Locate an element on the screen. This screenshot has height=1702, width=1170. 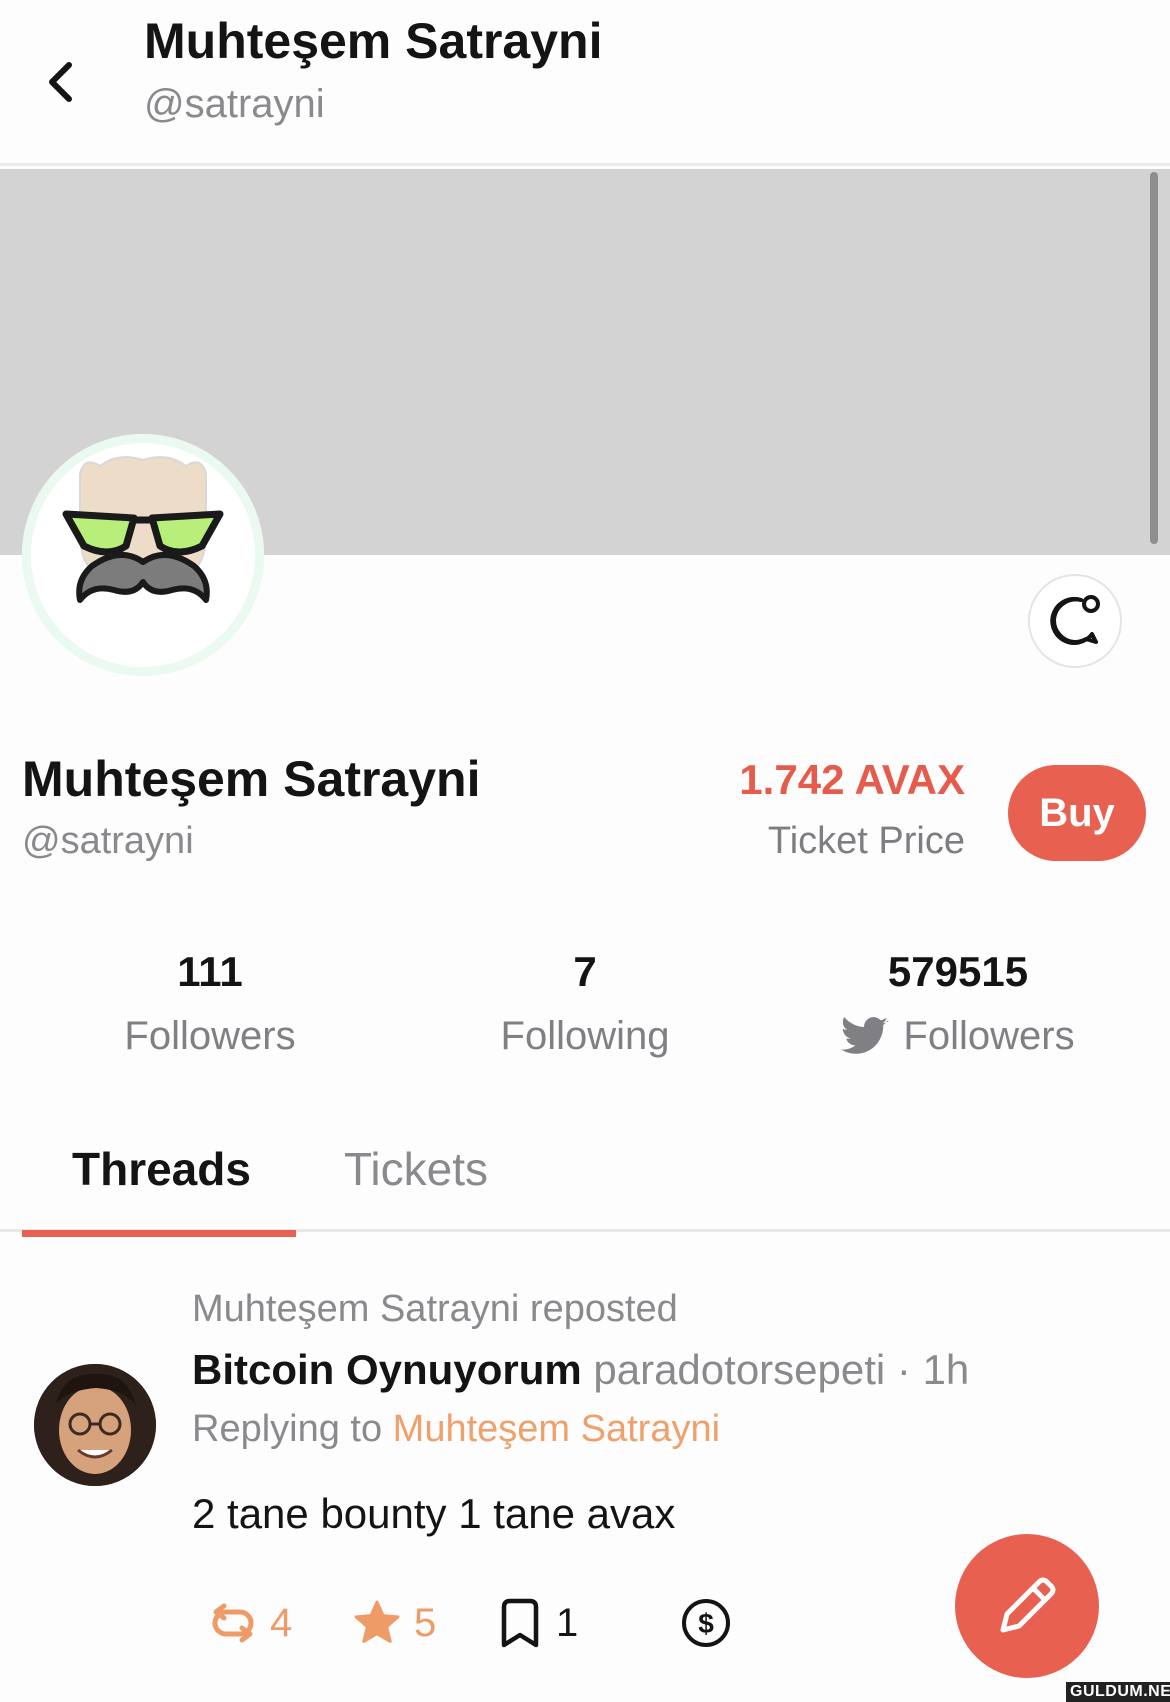
profile-name: Muhteşem Satrayni is located at coordinates (251, 779).